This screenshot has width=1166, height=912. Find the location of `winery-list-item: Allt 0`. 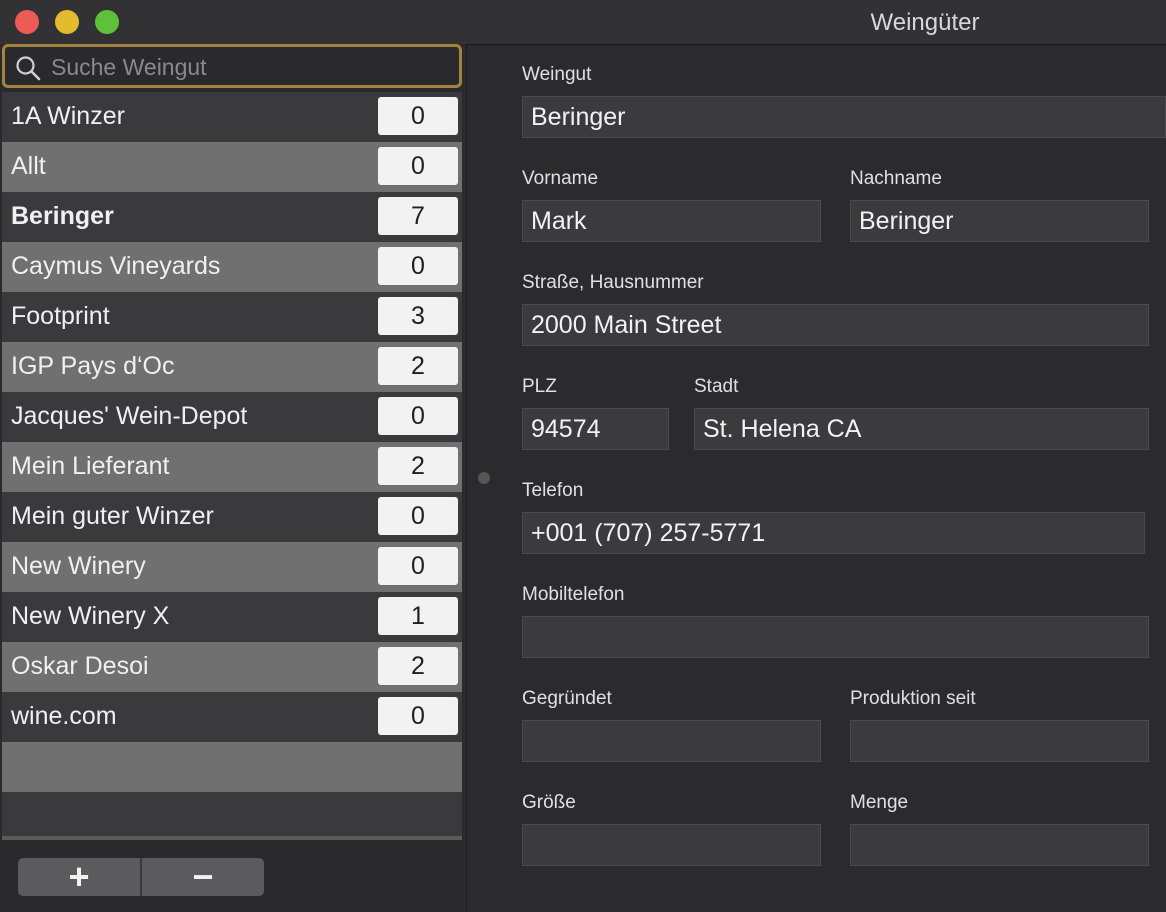

winery-list-item: Allt 0 is located at coordinates (232, 167).